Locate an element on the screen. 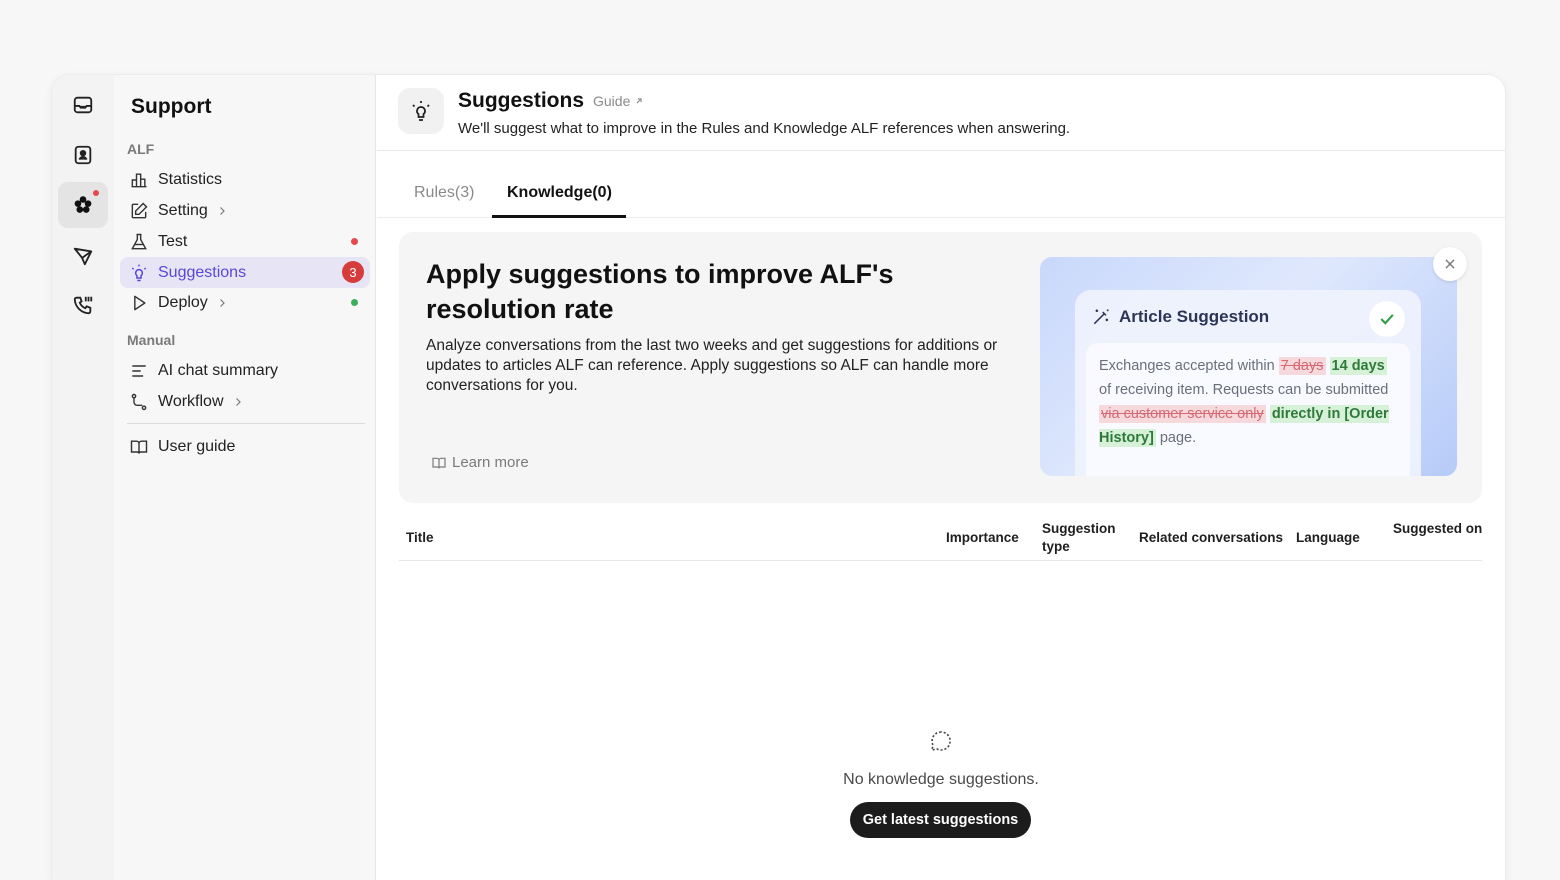  sidebar-item-deploy: Deploy is located at coordinates (245, 302).